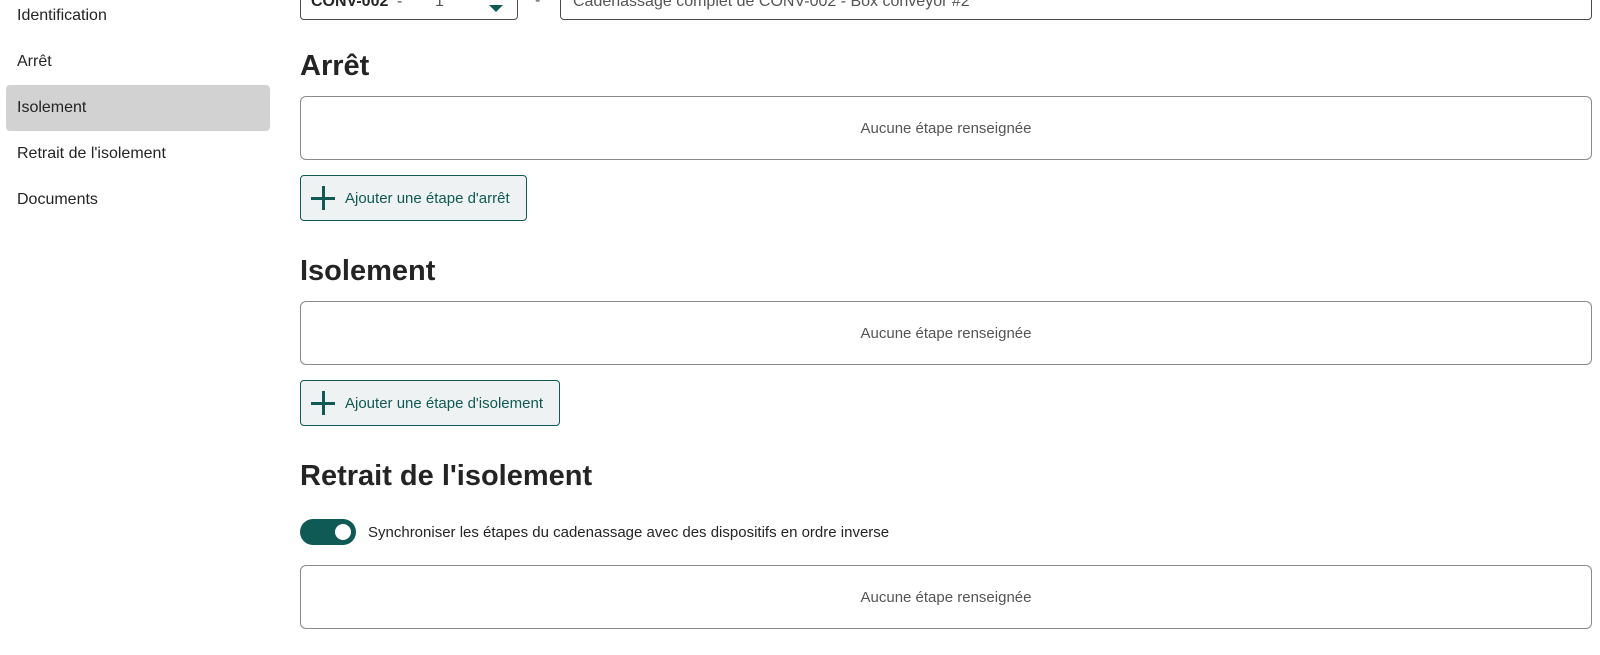  I want to click on sidebar-item-label: Identification, so click(62, 15).